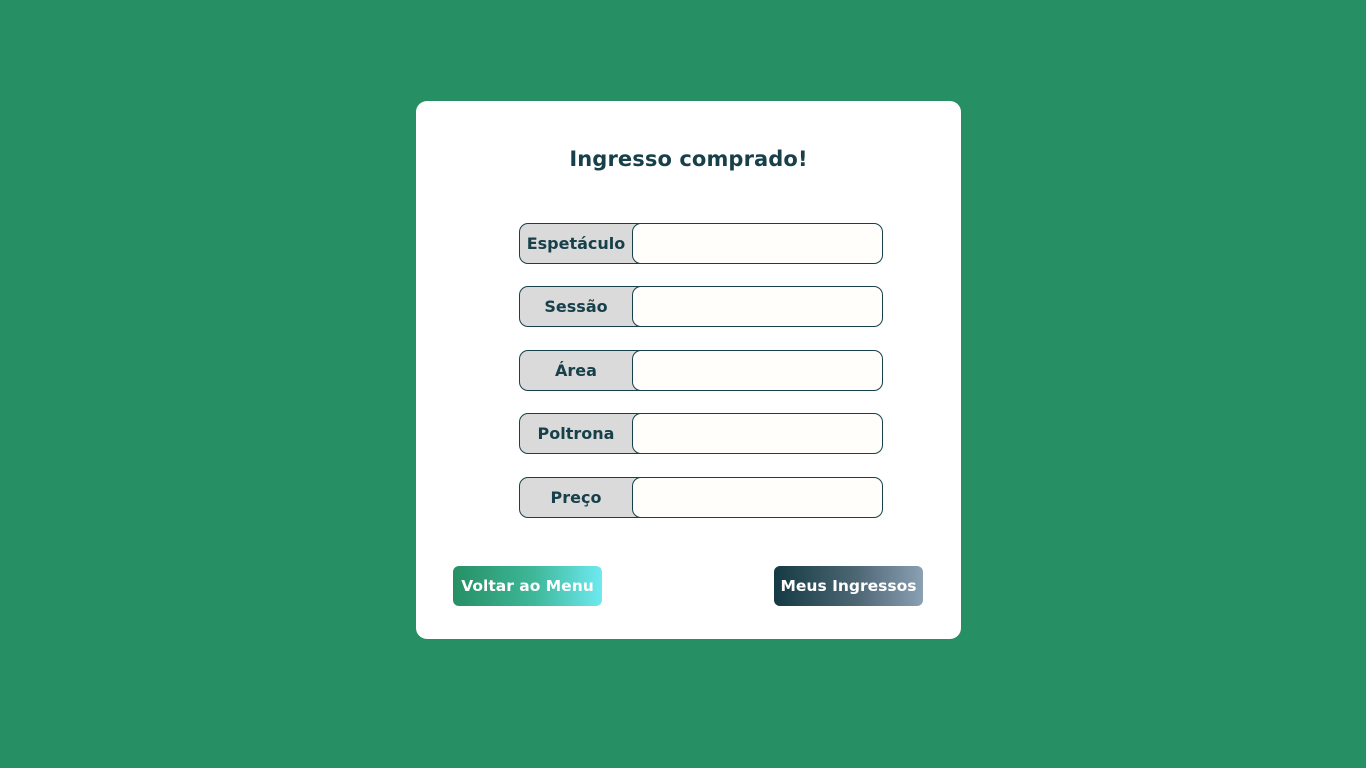 This screenshot has height=768, width=1366. I want to click on field-row-preco: Preço, so click(701, 497).